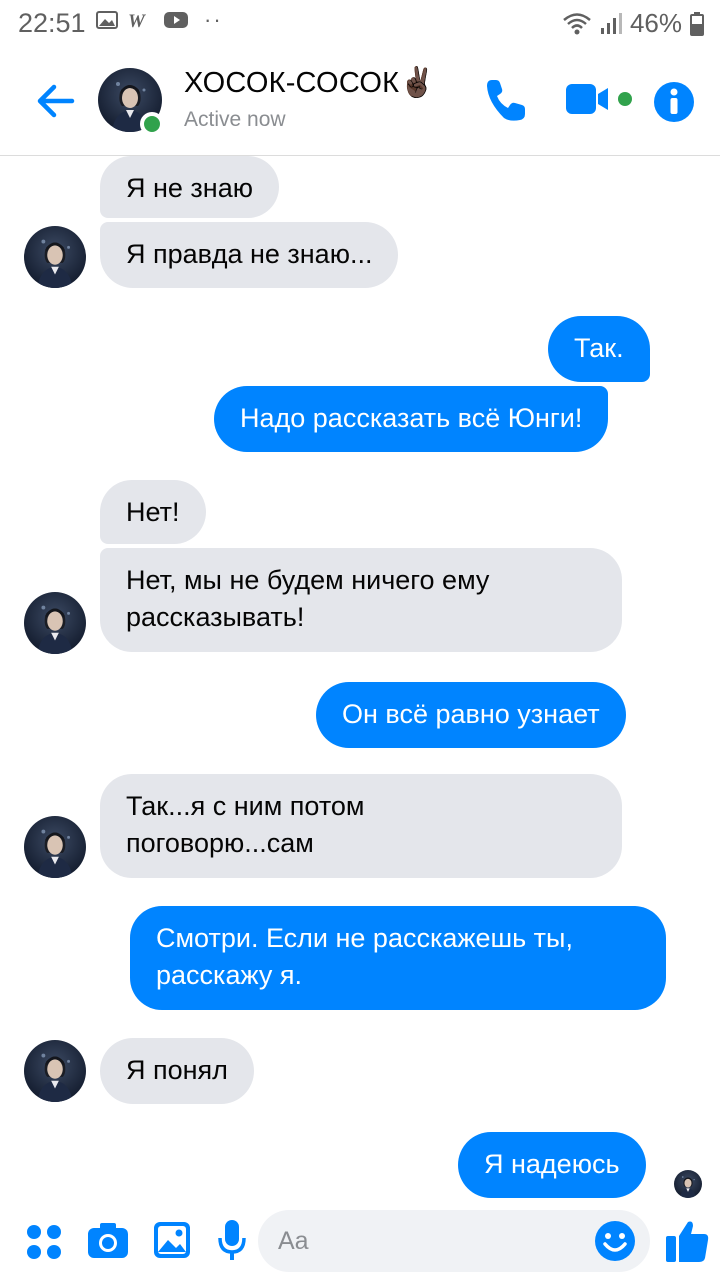  I want to click on notification-icons: W ··, so click(159, 19).